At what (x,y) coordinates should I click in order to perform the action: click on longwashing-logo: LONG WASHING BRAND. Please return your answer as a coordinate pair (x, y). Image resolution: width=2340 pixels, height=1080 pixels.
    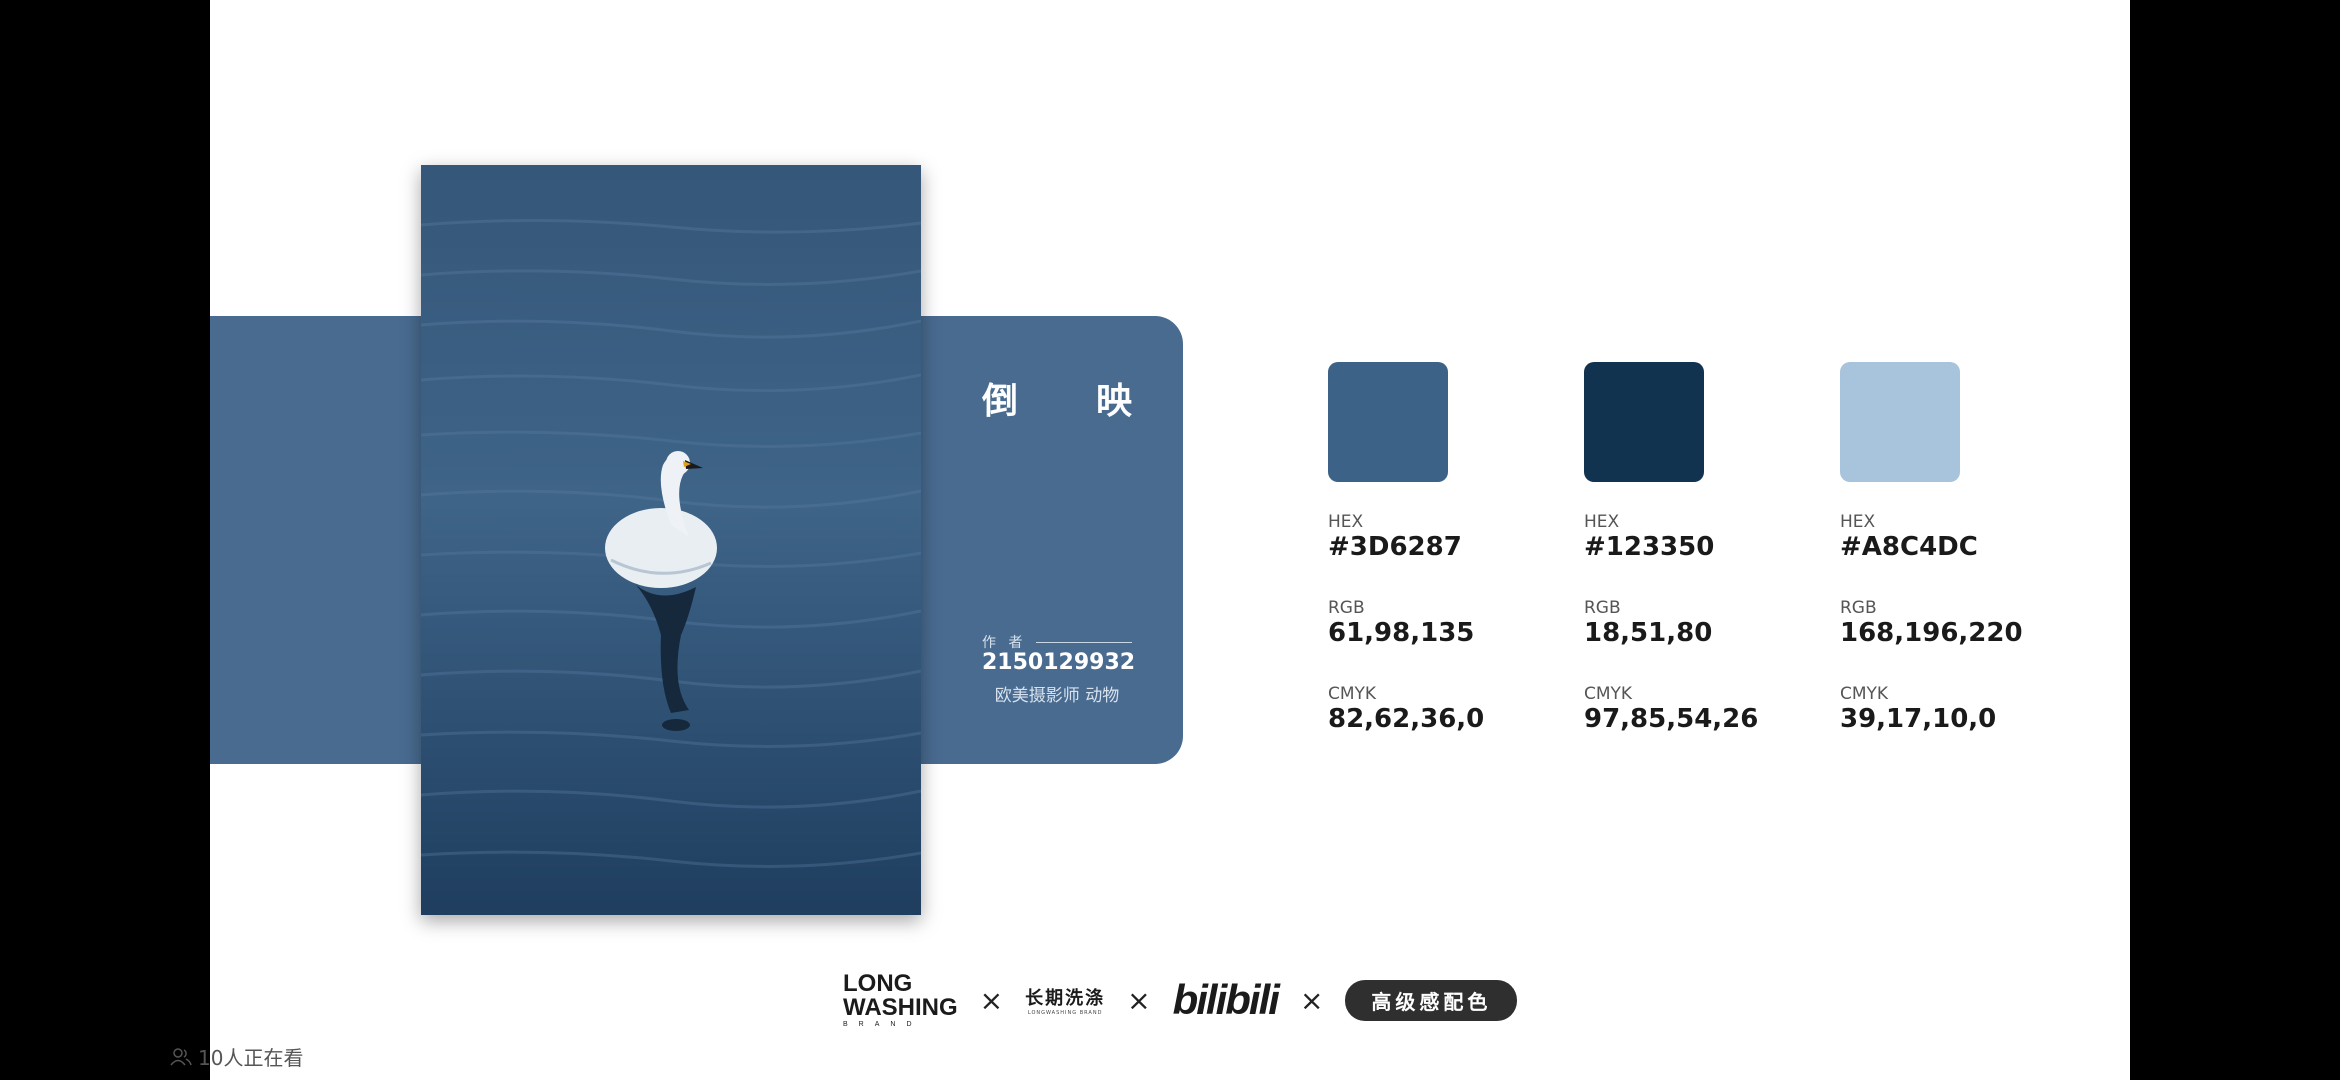
    Looking at the image, I should click on (900, 999).